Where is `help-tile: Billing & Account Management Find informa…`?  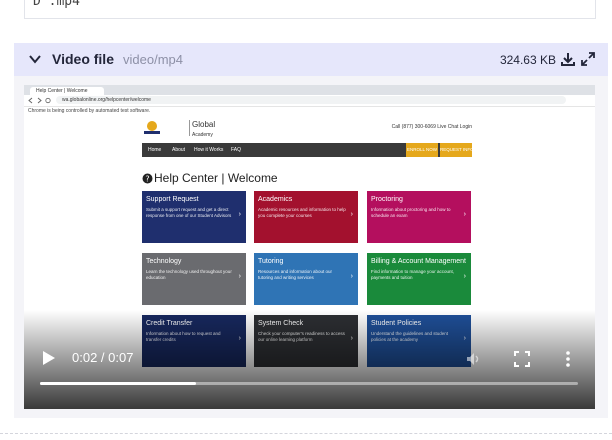
help-tile: Billing & Account Management Find informa… is located at coordinates (419, 279).